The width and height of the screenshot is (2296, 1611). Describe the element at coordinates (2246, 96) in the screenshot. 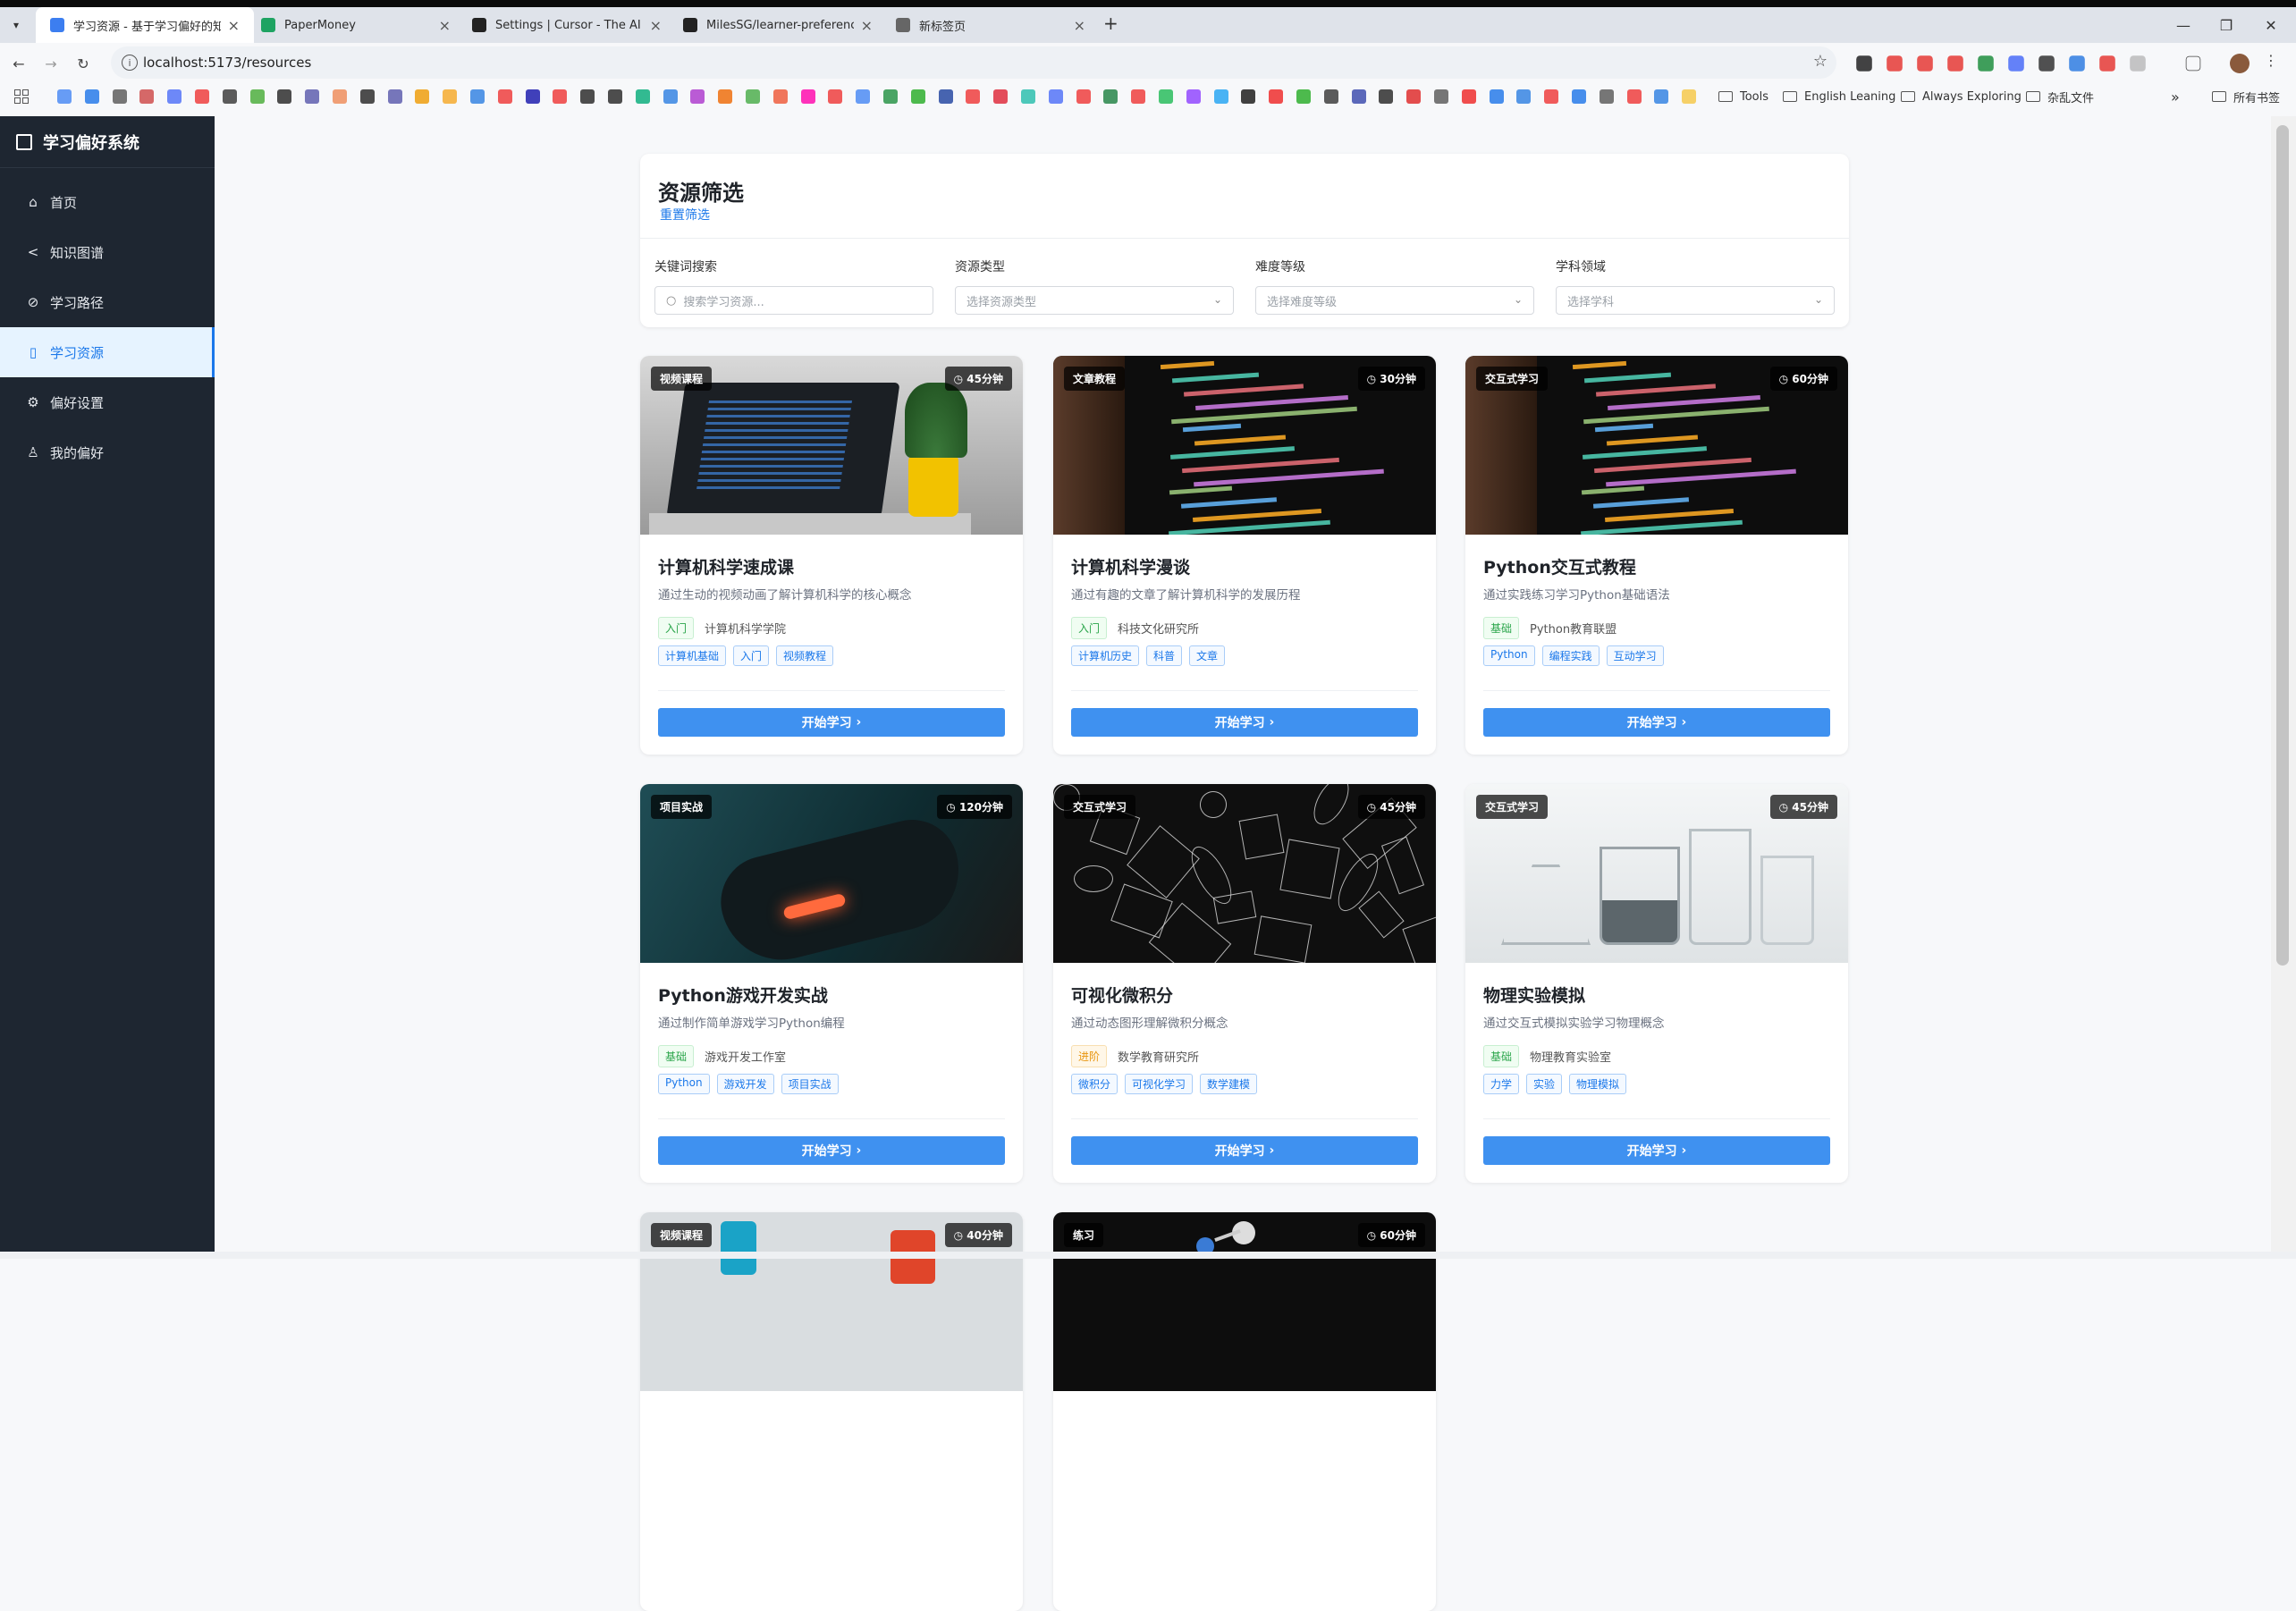

I see `all-bookmarks-folder: 所有书签` at that location.